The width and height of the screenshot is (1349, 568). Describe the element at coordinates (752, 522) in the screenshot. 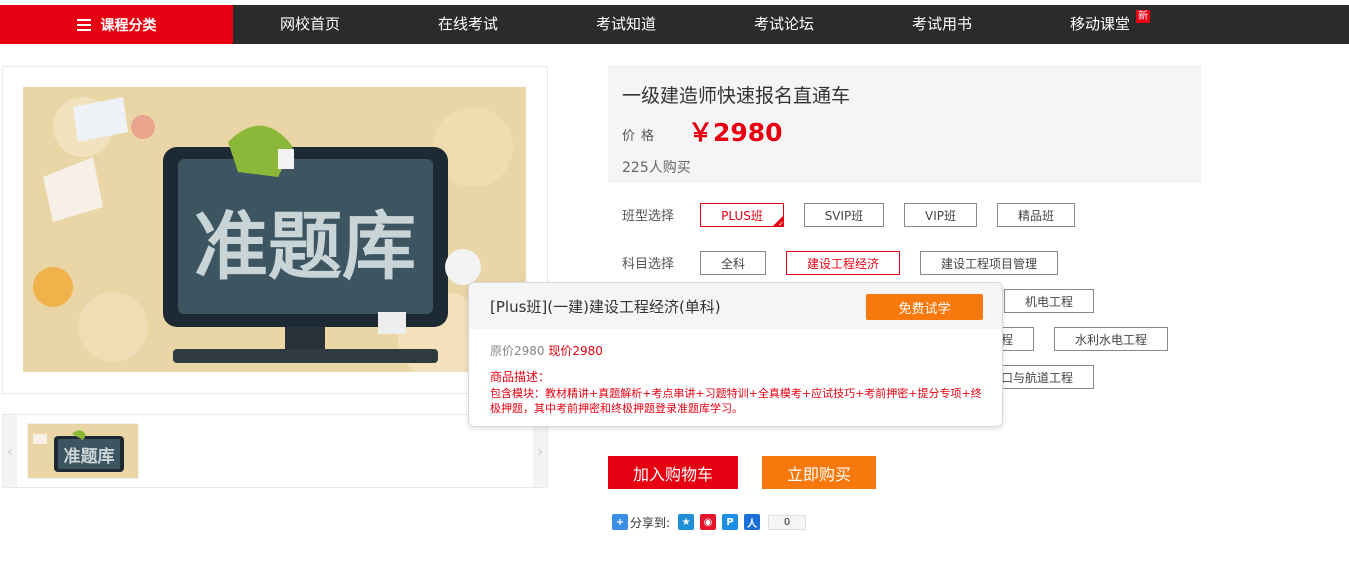

I see `renren-icon: 人` at that location.